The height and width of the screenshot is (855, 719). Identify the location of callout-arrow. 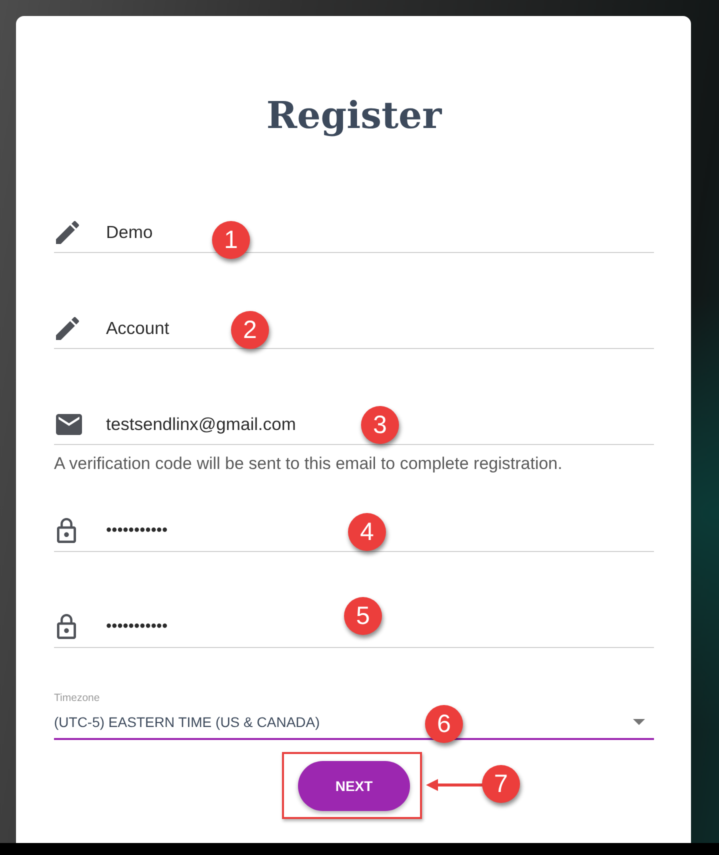
(455, 785).